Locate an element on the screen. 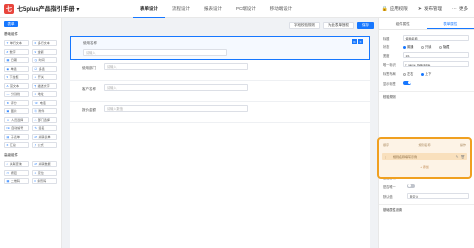 Image resolution: width=474 pixels, height=248 pixels. copy-icon: ⧉ is located at coordinates (354, 41).